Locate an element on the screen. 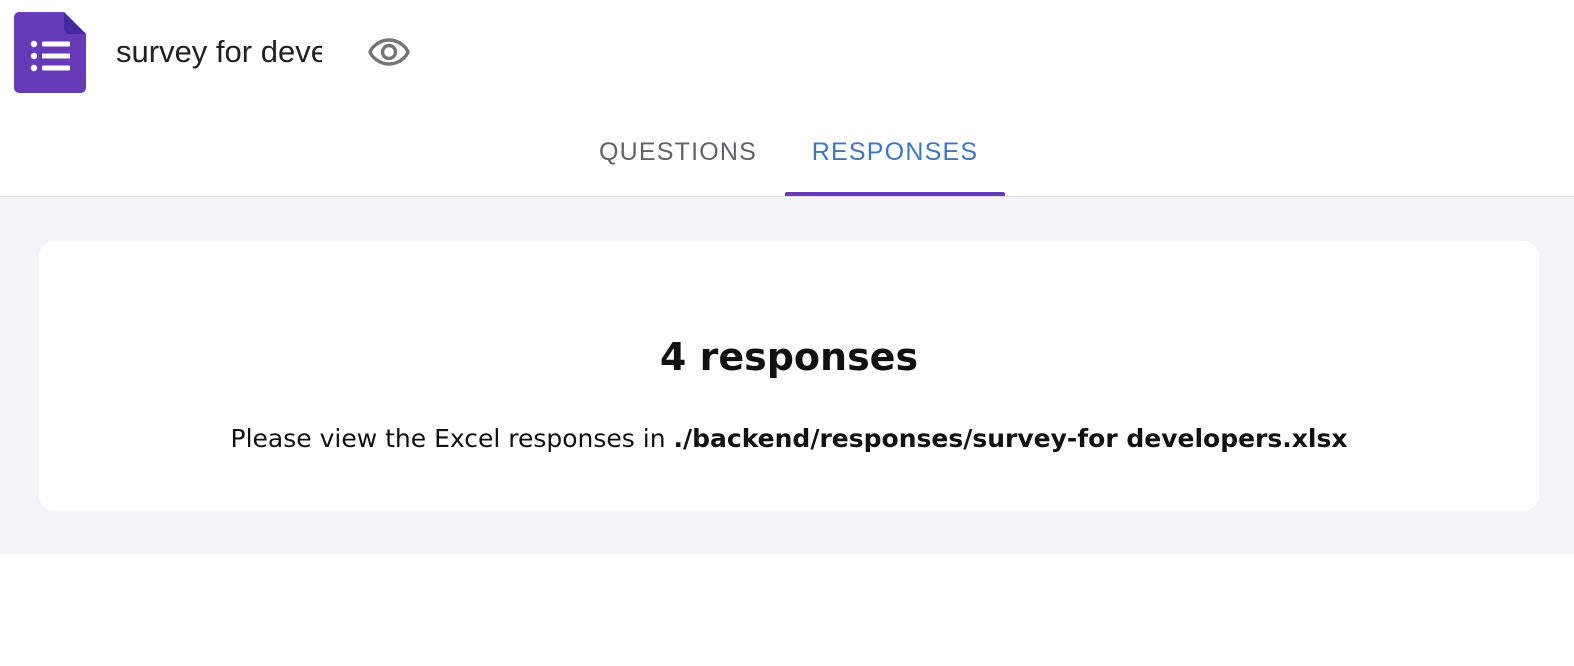  active-tab-indicator is located at coordinates (895, 194).